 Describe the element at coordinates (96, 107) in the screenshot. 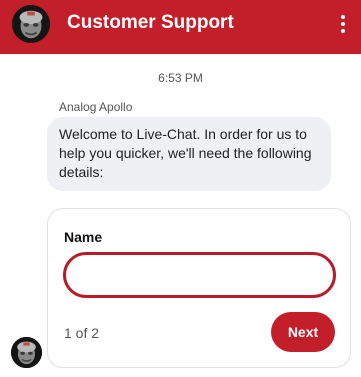

I see `sender-name: Analog Apollo` at that location.